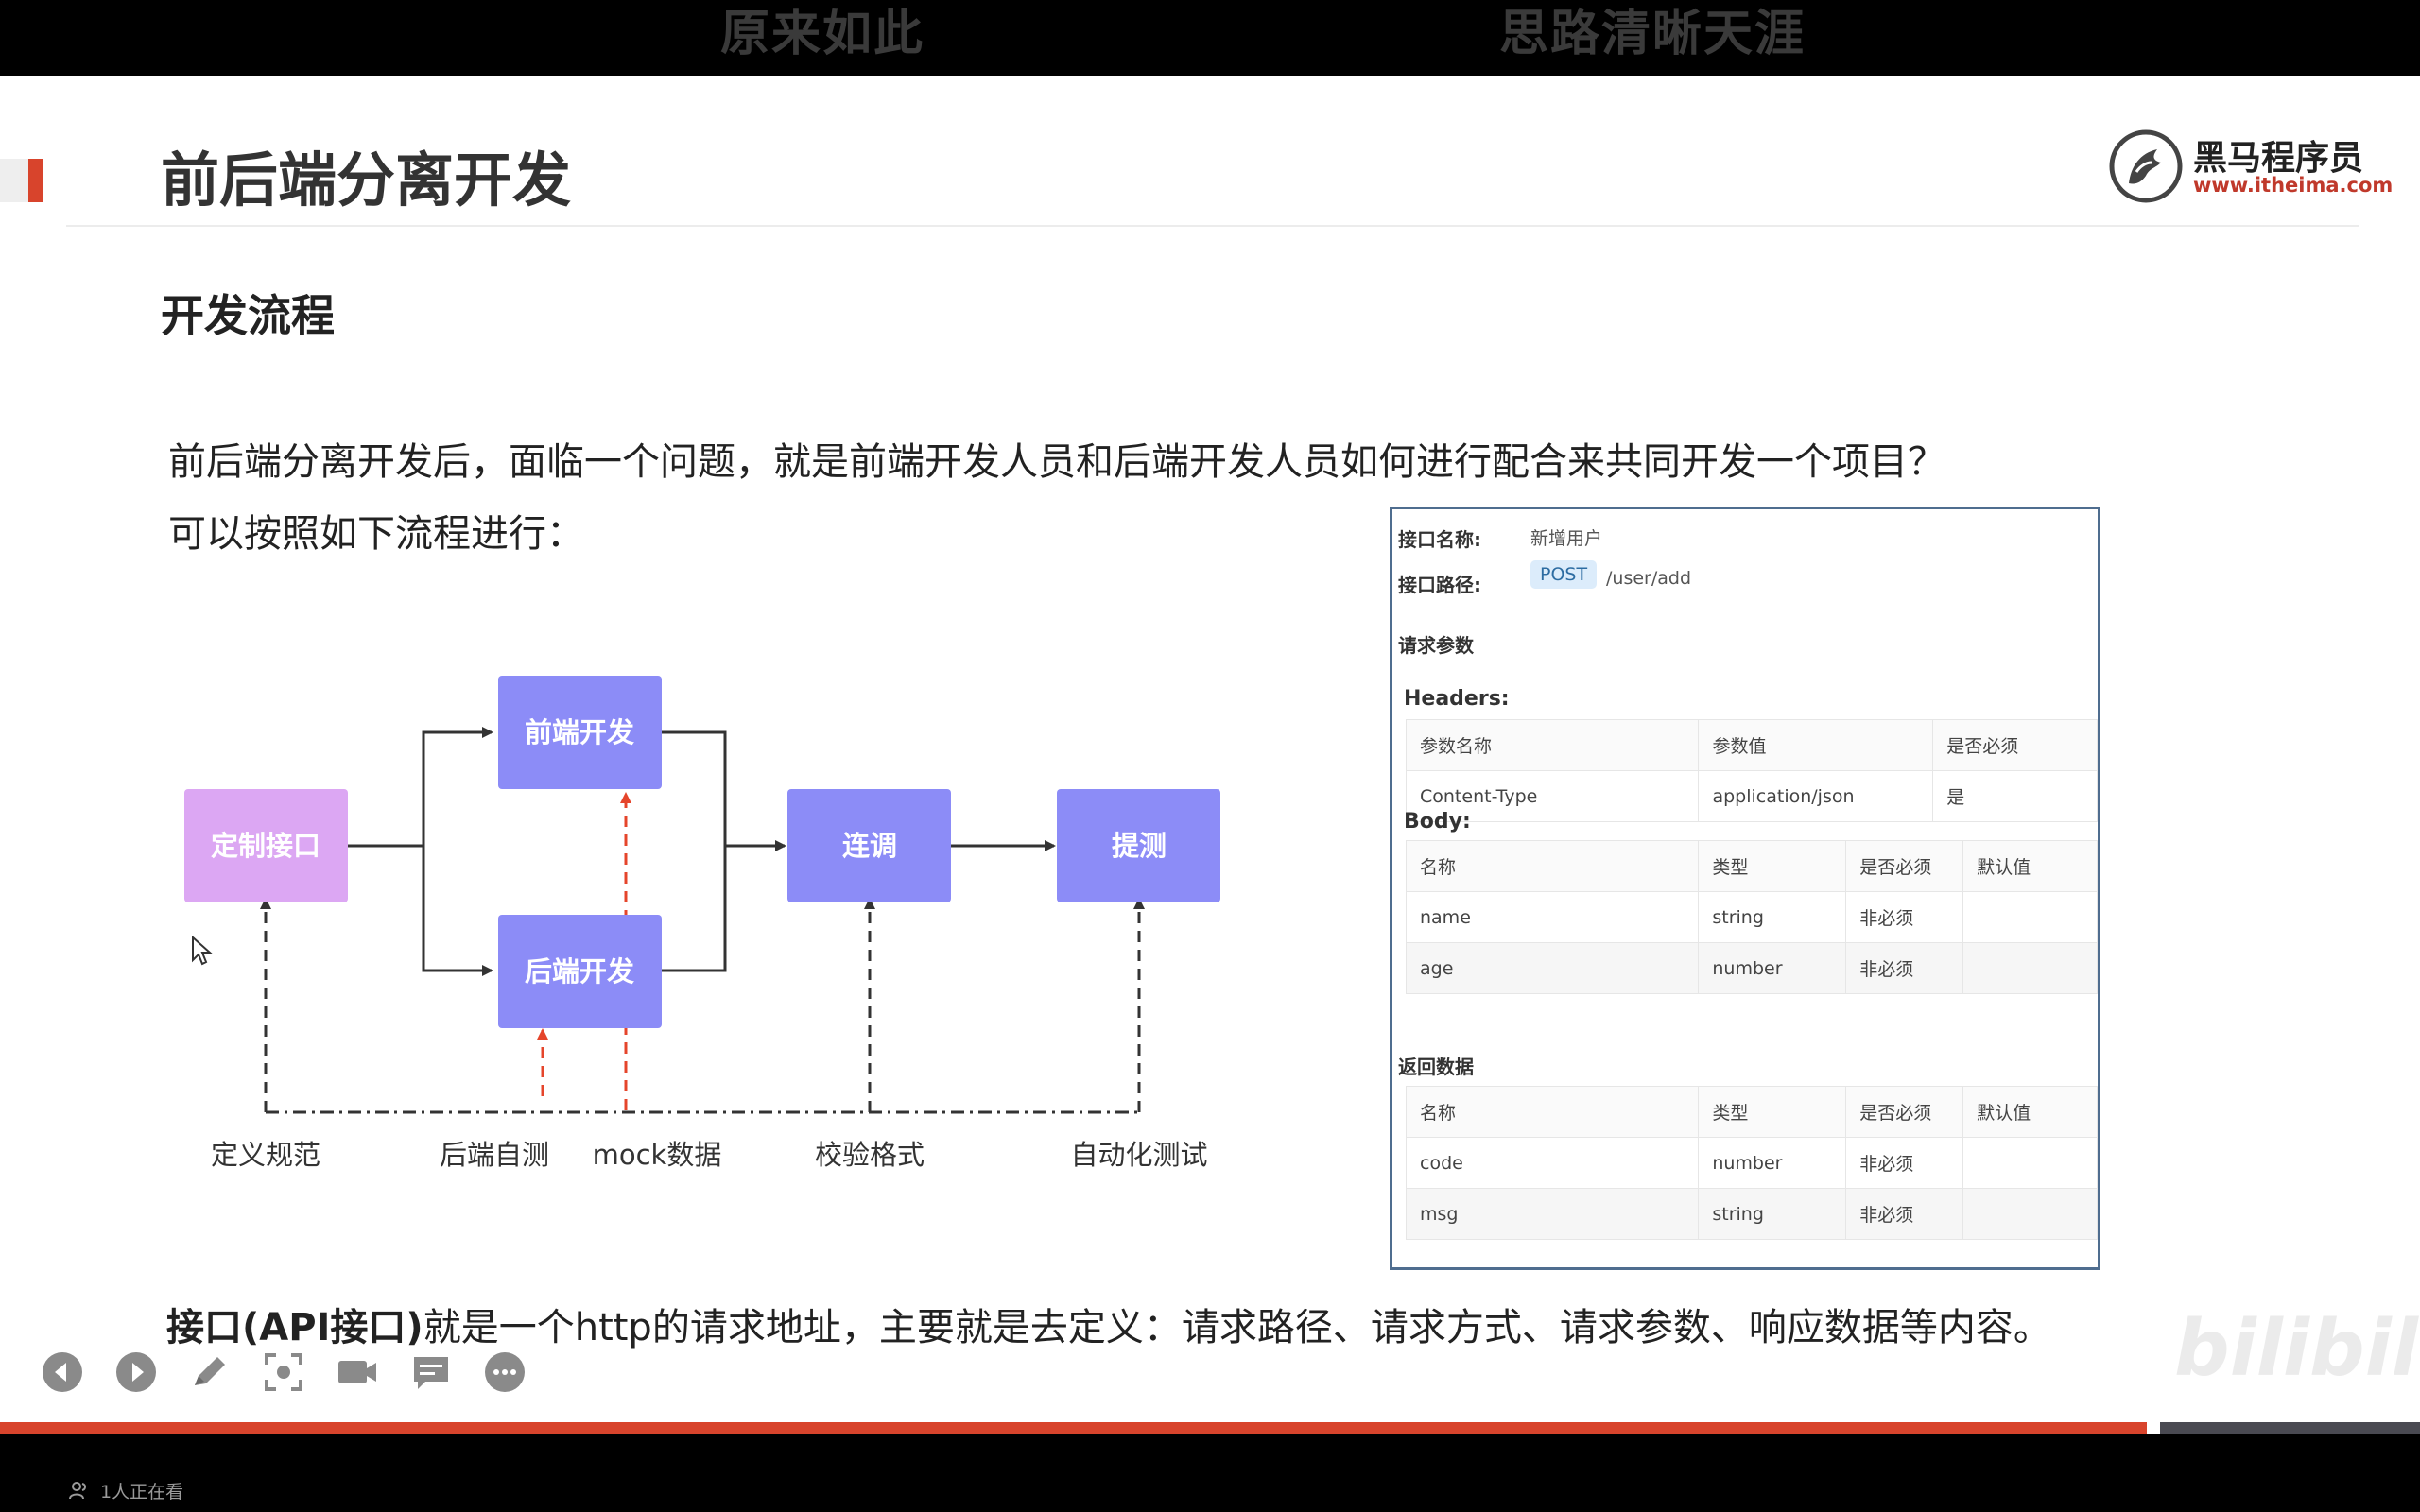 This screenshot has height=1512, width=2420. Describe the element at coordinates (1566, 538) in the screenshot. I see `api-name-value: 新增用户` at that location.